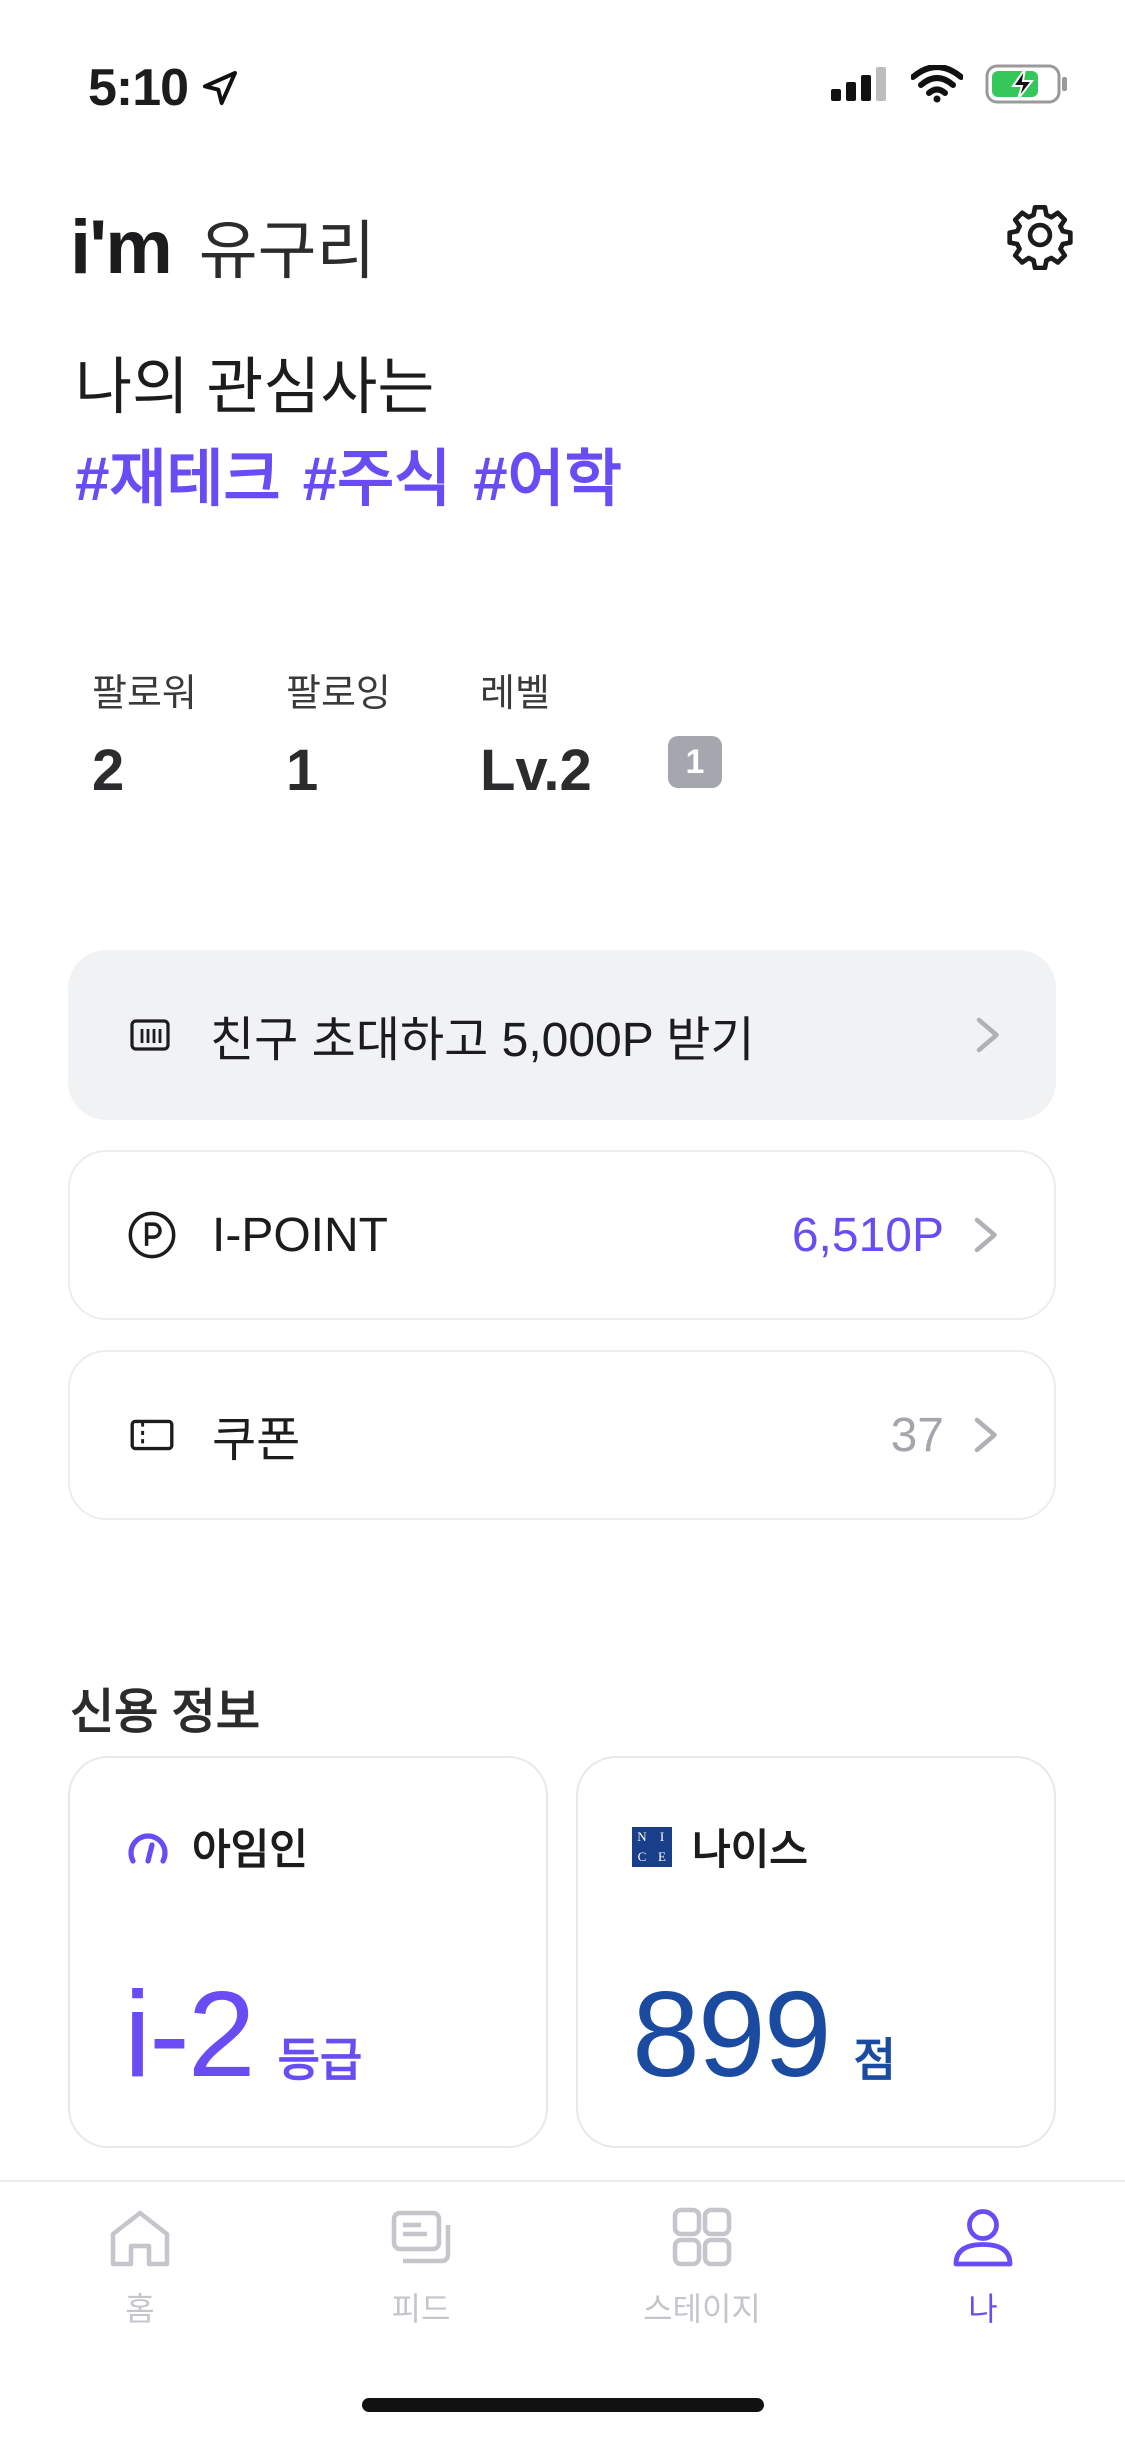 This screenshot has width=1125, height=2438. What do you see at coordinates (320, 2060) in the screenshot?
I see `imin-grade-unit: 등급` at bounding box center [320, 2060].